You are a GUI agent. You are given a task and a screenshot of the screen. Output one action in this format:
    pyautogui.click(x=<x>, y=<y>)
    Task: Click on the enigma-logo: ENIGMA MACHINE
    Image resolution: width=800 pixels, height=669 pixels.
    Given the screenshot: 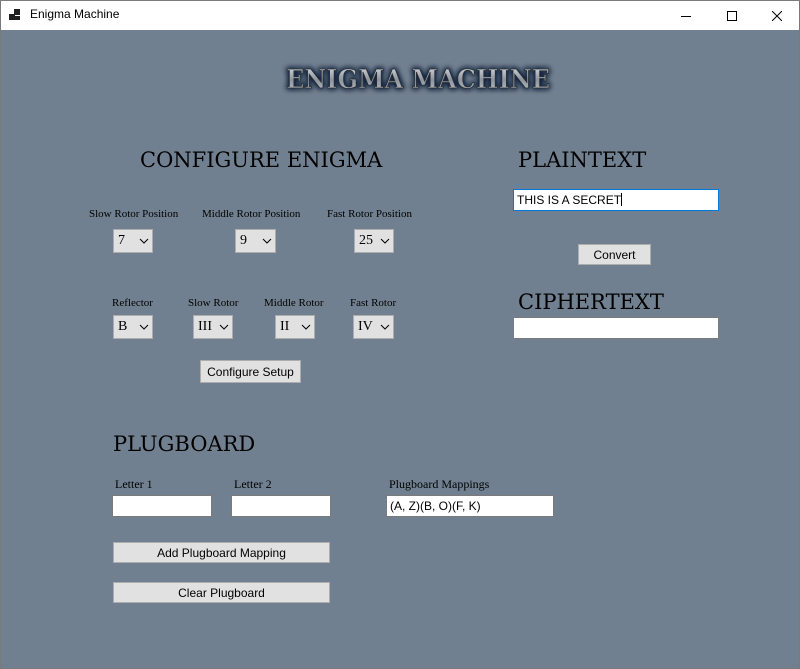 What is the action you would take?
    pyautogui.click(x=418, y=80)
    